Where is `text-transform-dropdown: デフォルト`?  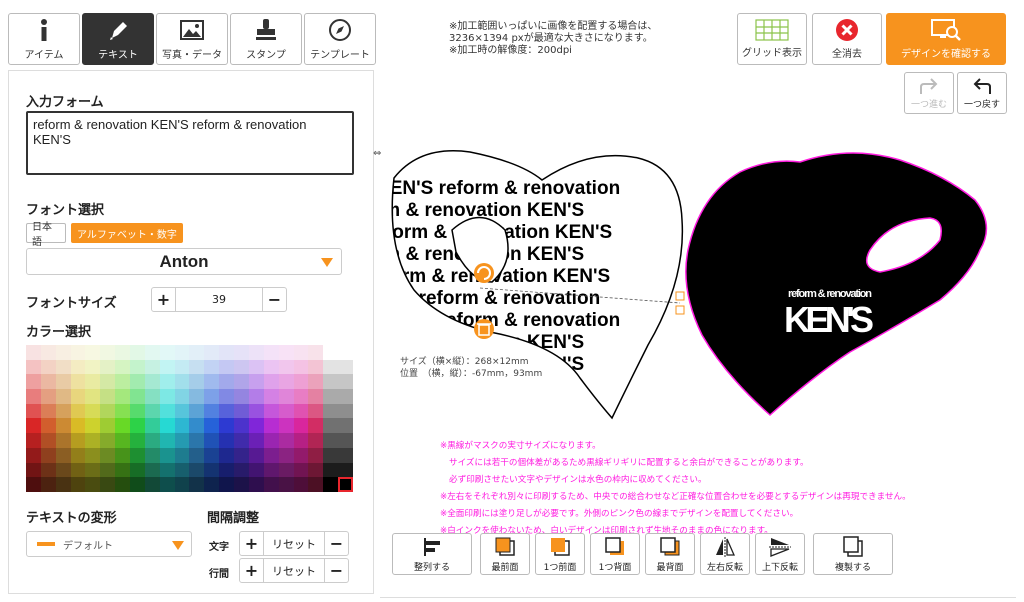
text-transform-dropdown: デフォルト is located at coordinates (109, 544).